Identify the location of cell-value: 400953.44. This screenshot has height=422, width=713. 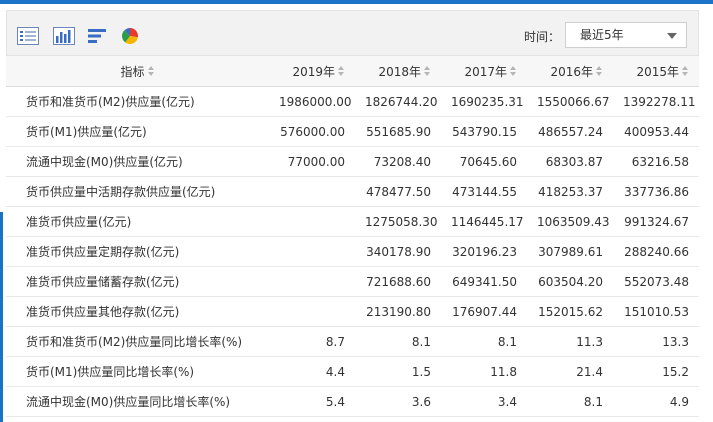
(656, 131).